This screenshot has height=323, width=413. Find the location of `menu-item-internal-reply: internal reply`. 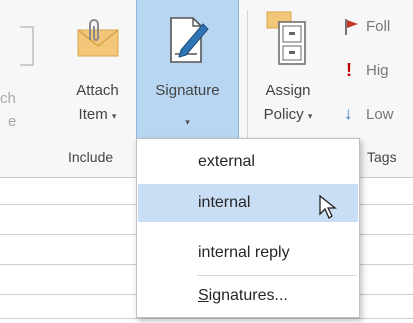

menu-item-internal-reply: internal reply is located at coordinates (248, 253).